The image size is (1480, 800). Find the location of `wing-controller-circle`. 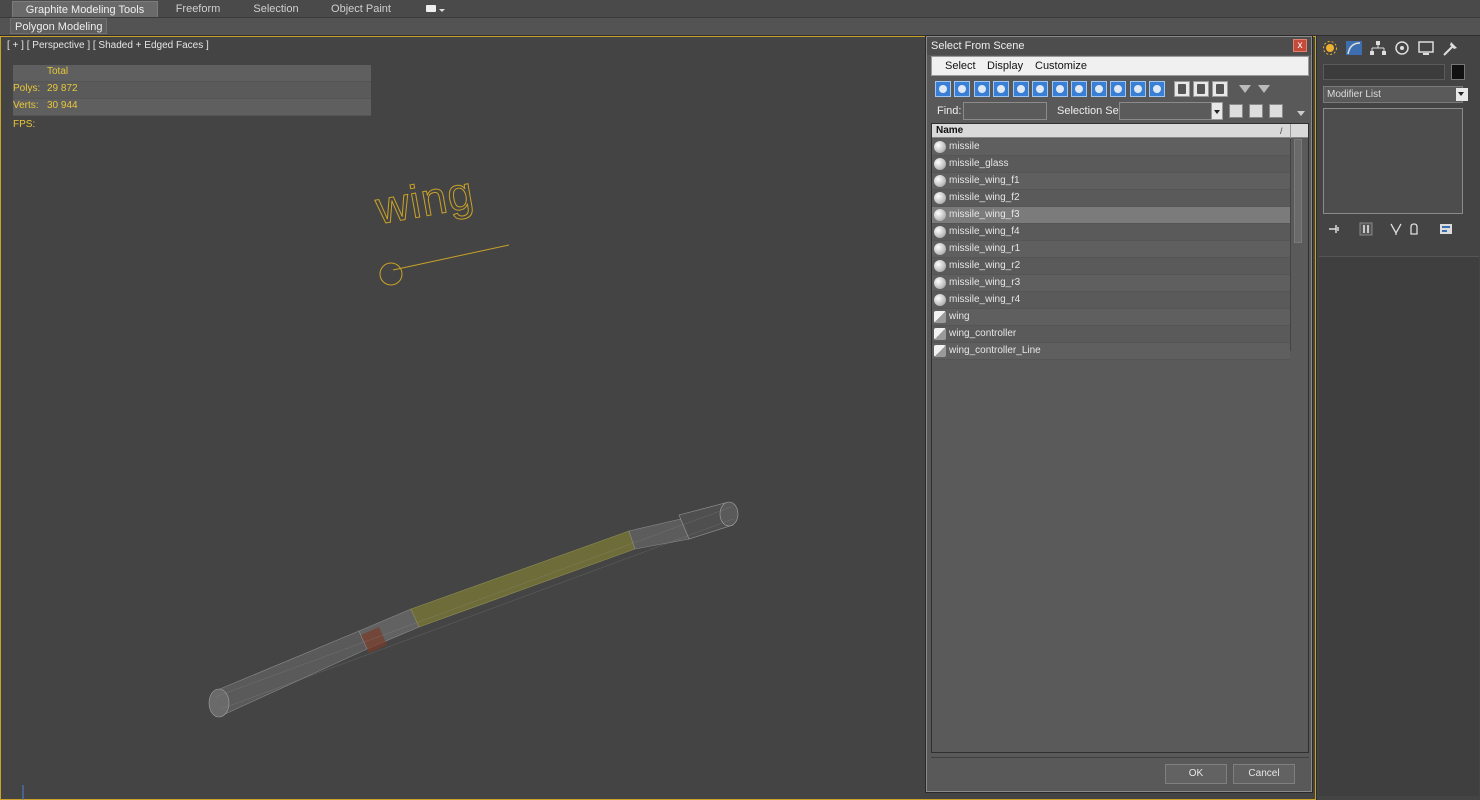

wing-controller-circle is located at coordinates (391, 274).